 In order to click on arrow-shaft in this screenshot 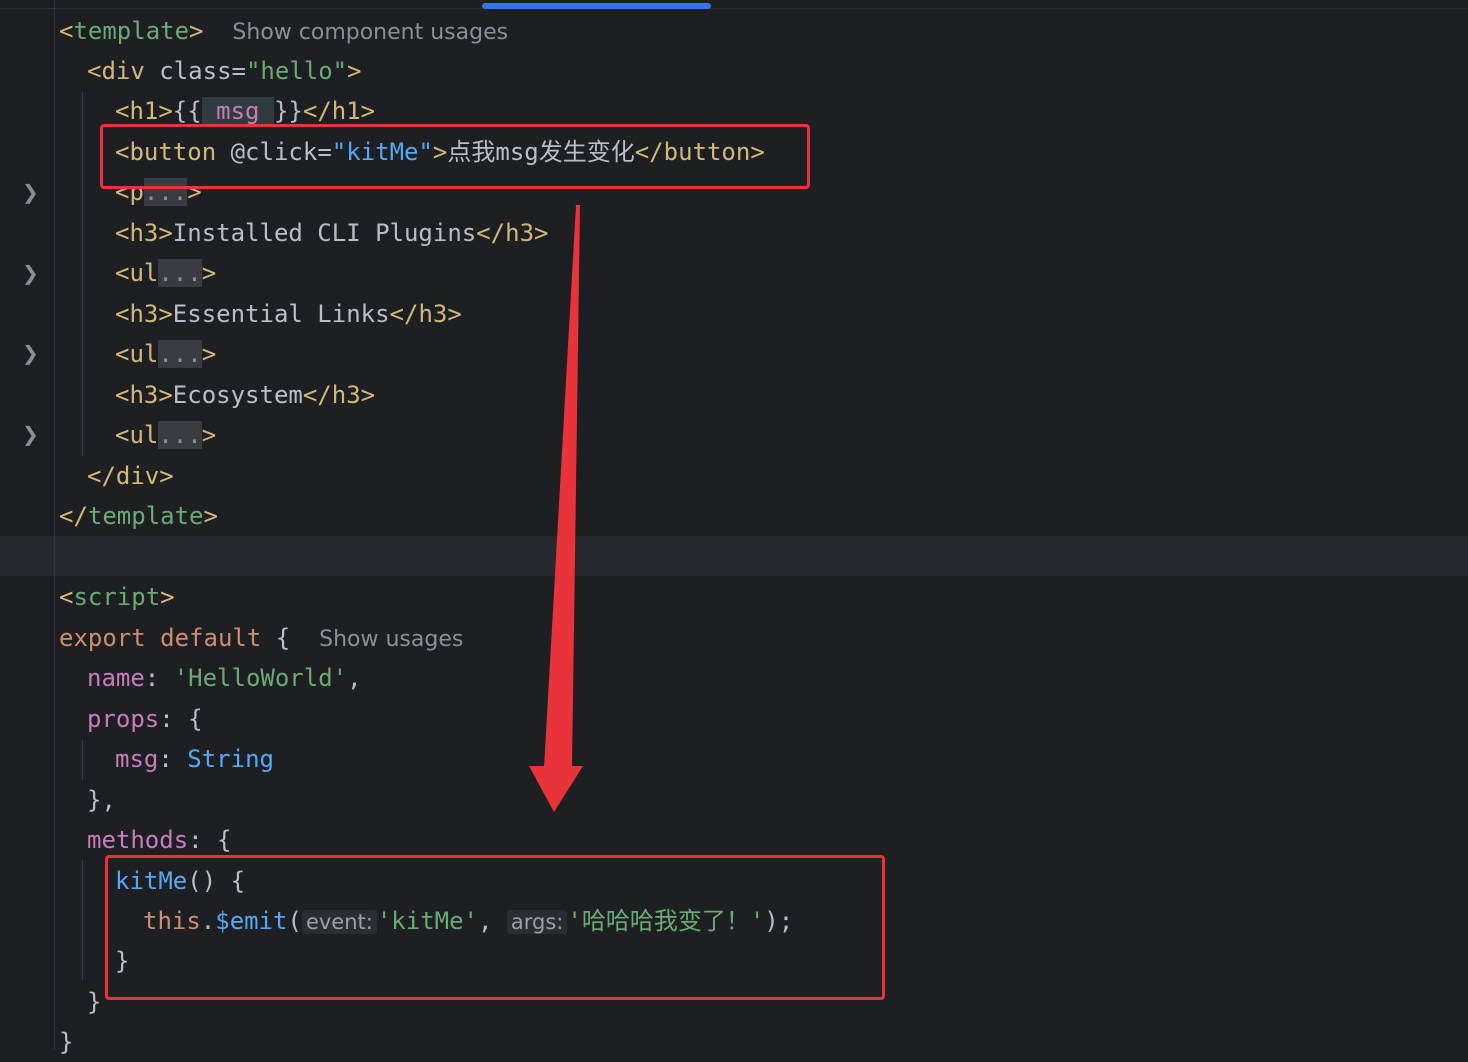, I will do `click(562, 486)`.